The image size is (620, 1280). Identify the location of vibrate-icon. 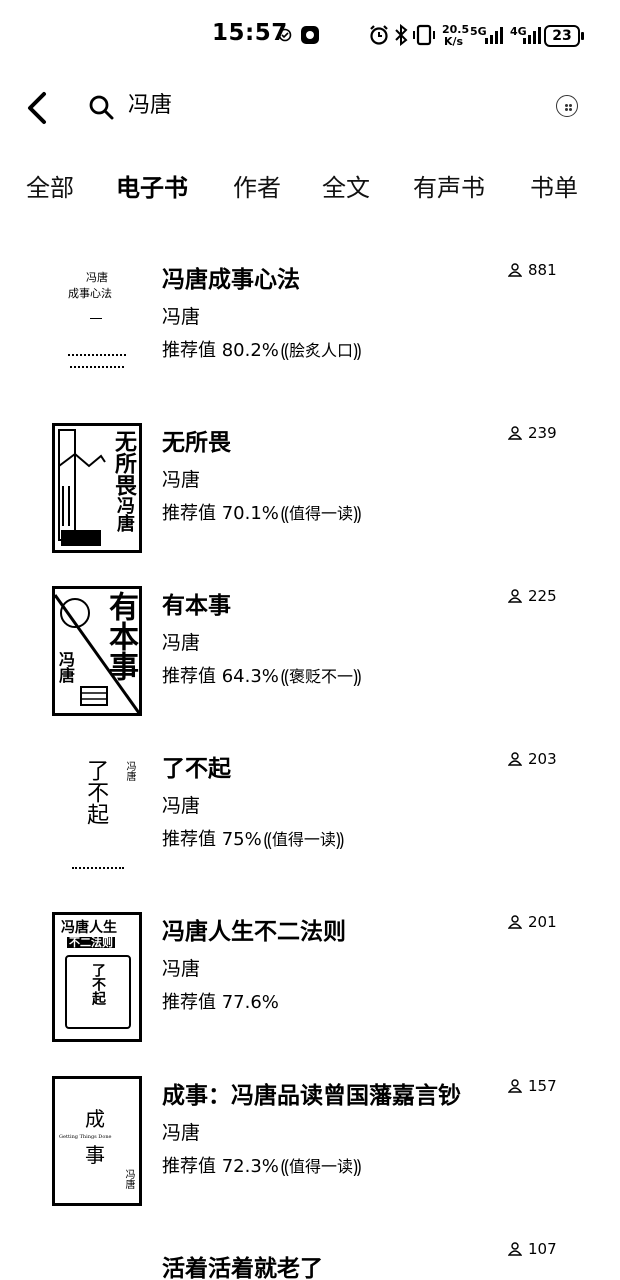
(424, 35).